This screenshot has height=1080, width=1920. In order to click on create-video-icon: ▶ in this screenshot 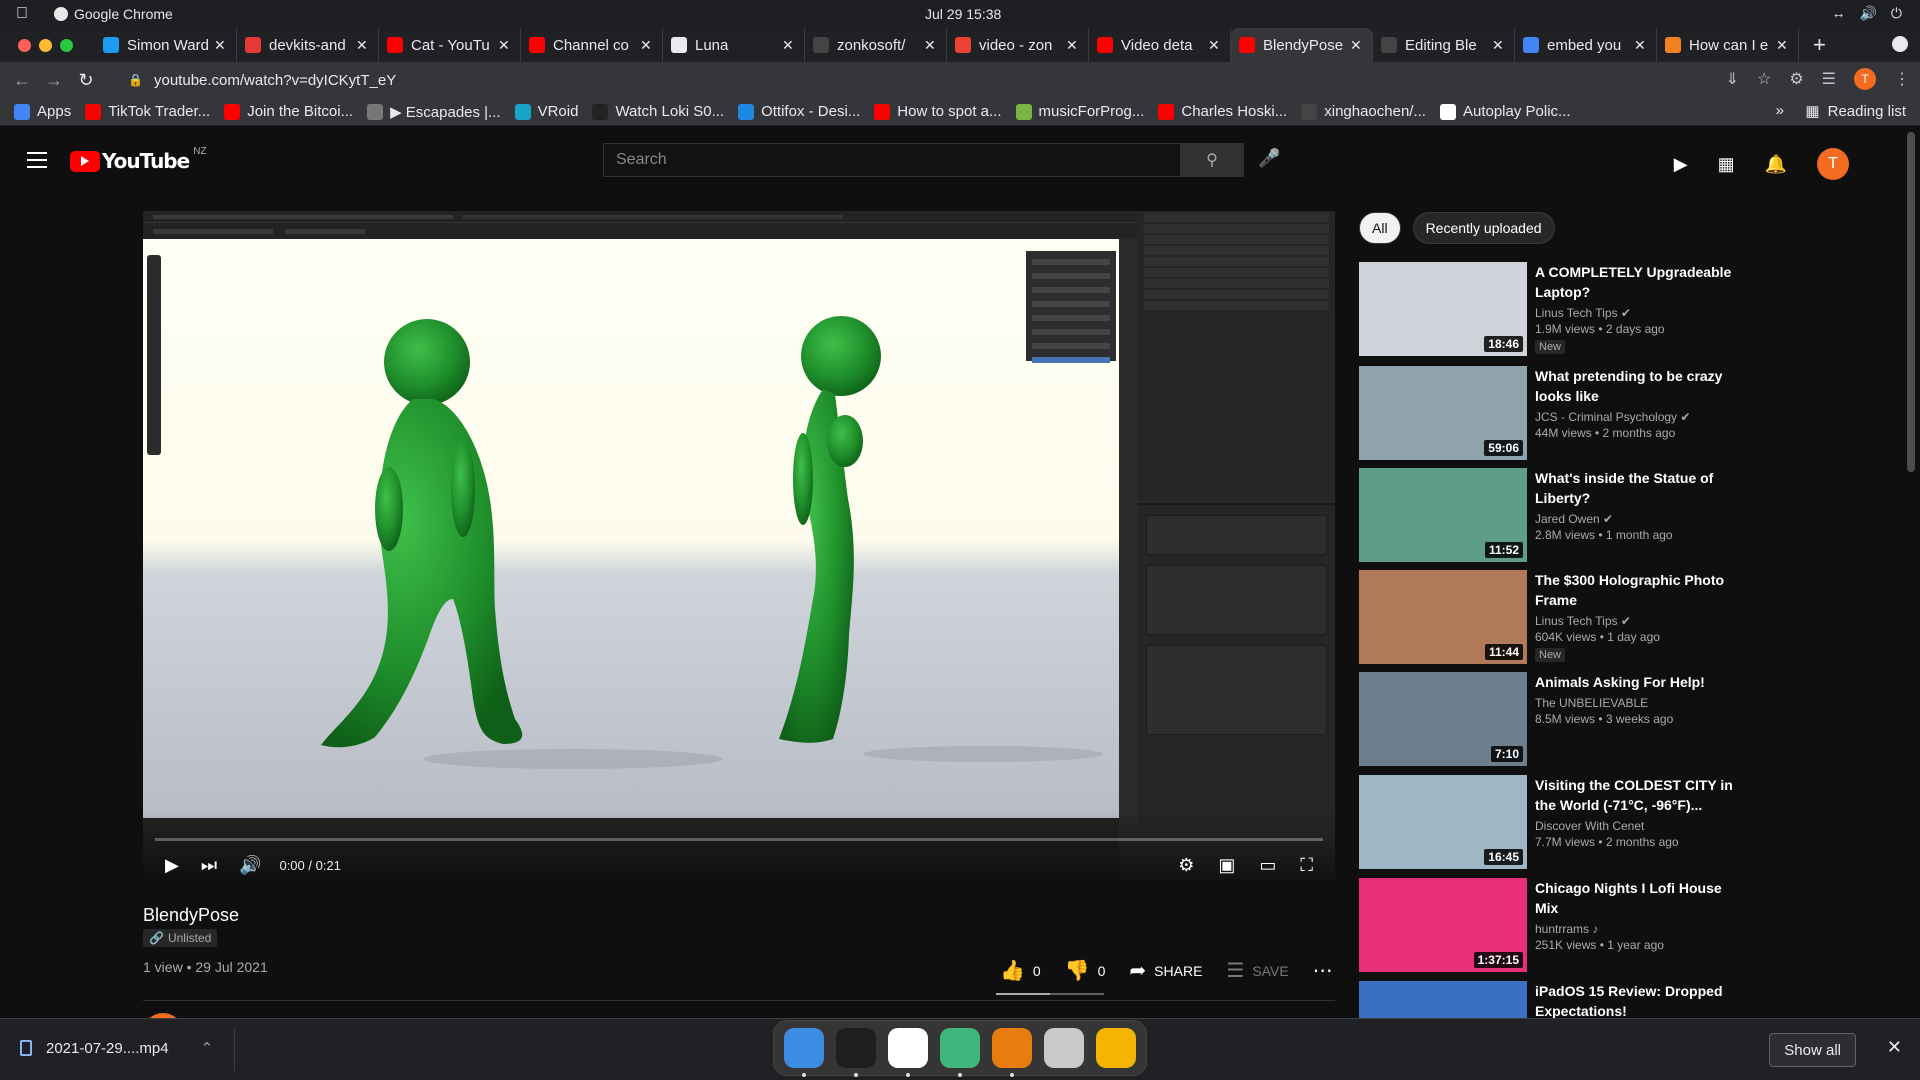, I will do `click(1681, 164)`.